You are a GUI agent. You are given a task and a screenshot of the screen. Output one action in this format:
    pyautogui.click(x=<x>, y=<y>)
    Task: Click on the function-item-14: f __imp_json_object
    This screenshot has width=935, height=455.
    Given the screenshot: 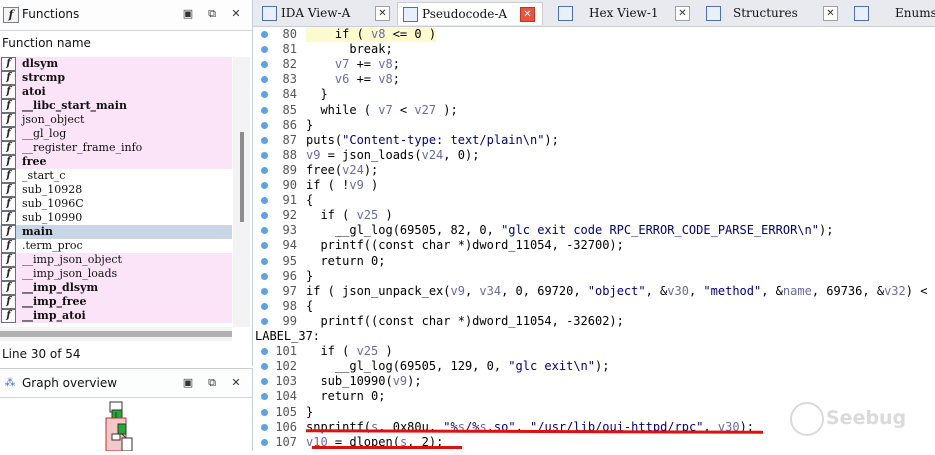 What is the action you would take?
    pyautogui.click(x=116, y=260)
    